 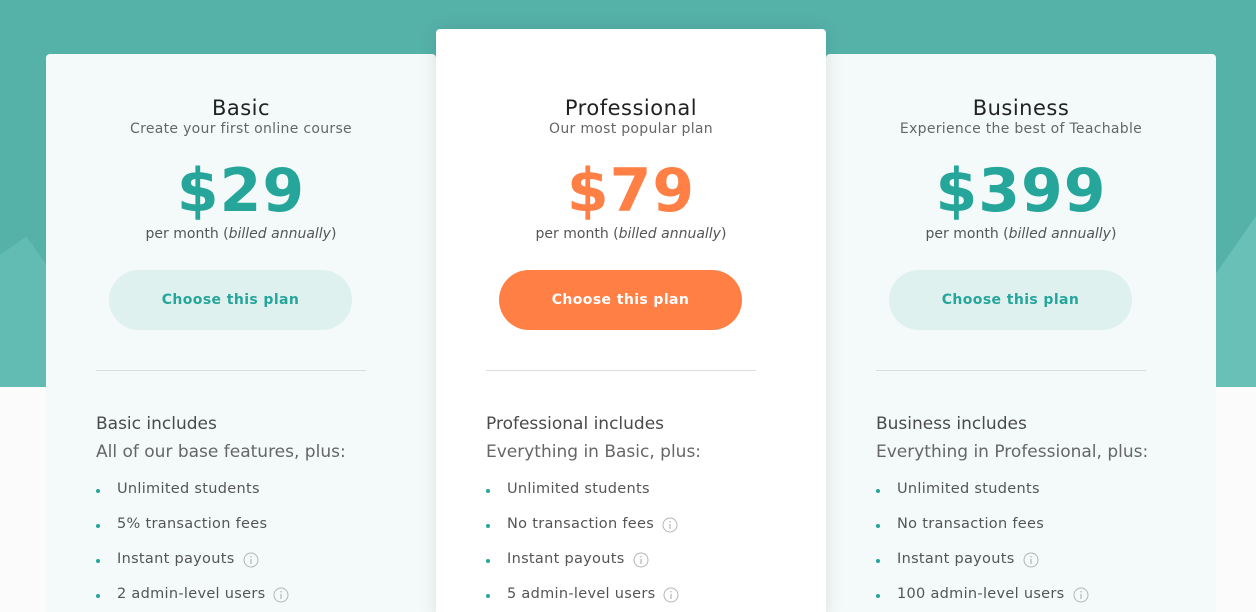 What do you see at coordinates (1021, 108) in the screenshot?
I see `plan-name: Business` at bounding box center [1021, 108].